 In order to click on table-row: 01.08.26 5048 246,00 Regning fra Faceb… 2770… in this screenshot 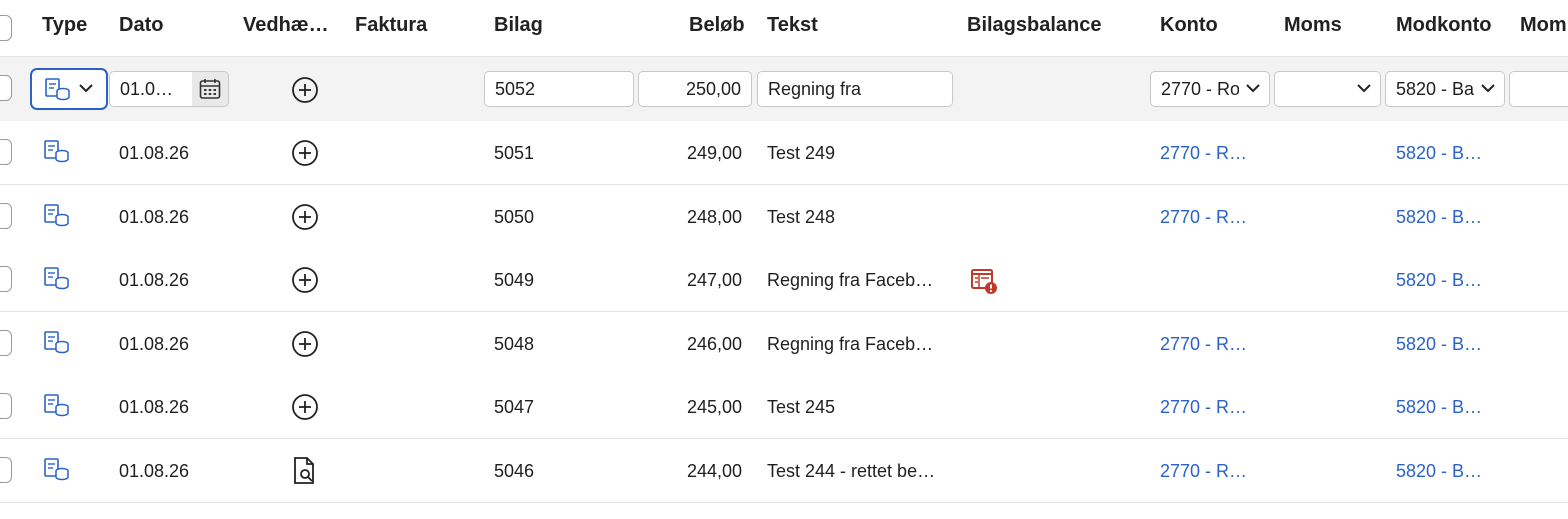, I will do `click(784, 343)`.